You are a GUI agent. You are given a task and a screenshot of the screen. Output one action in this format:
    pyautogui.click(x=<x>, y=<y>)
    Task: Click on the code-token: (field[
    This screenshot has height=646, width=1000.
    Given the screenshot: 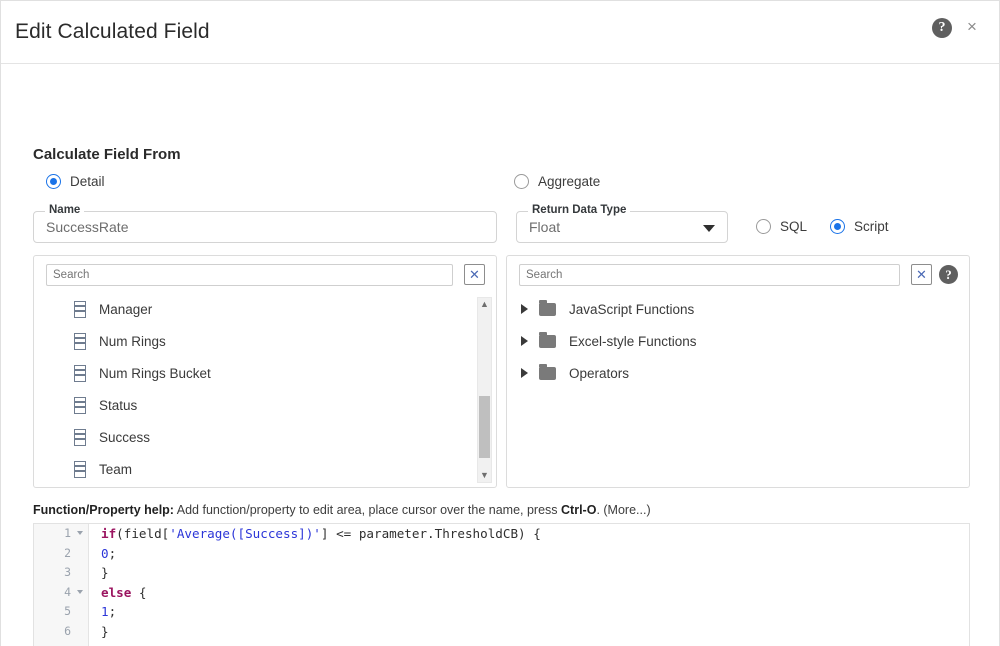 What is the action you would take?
    pyautogui.click(x=143, y=533)
    